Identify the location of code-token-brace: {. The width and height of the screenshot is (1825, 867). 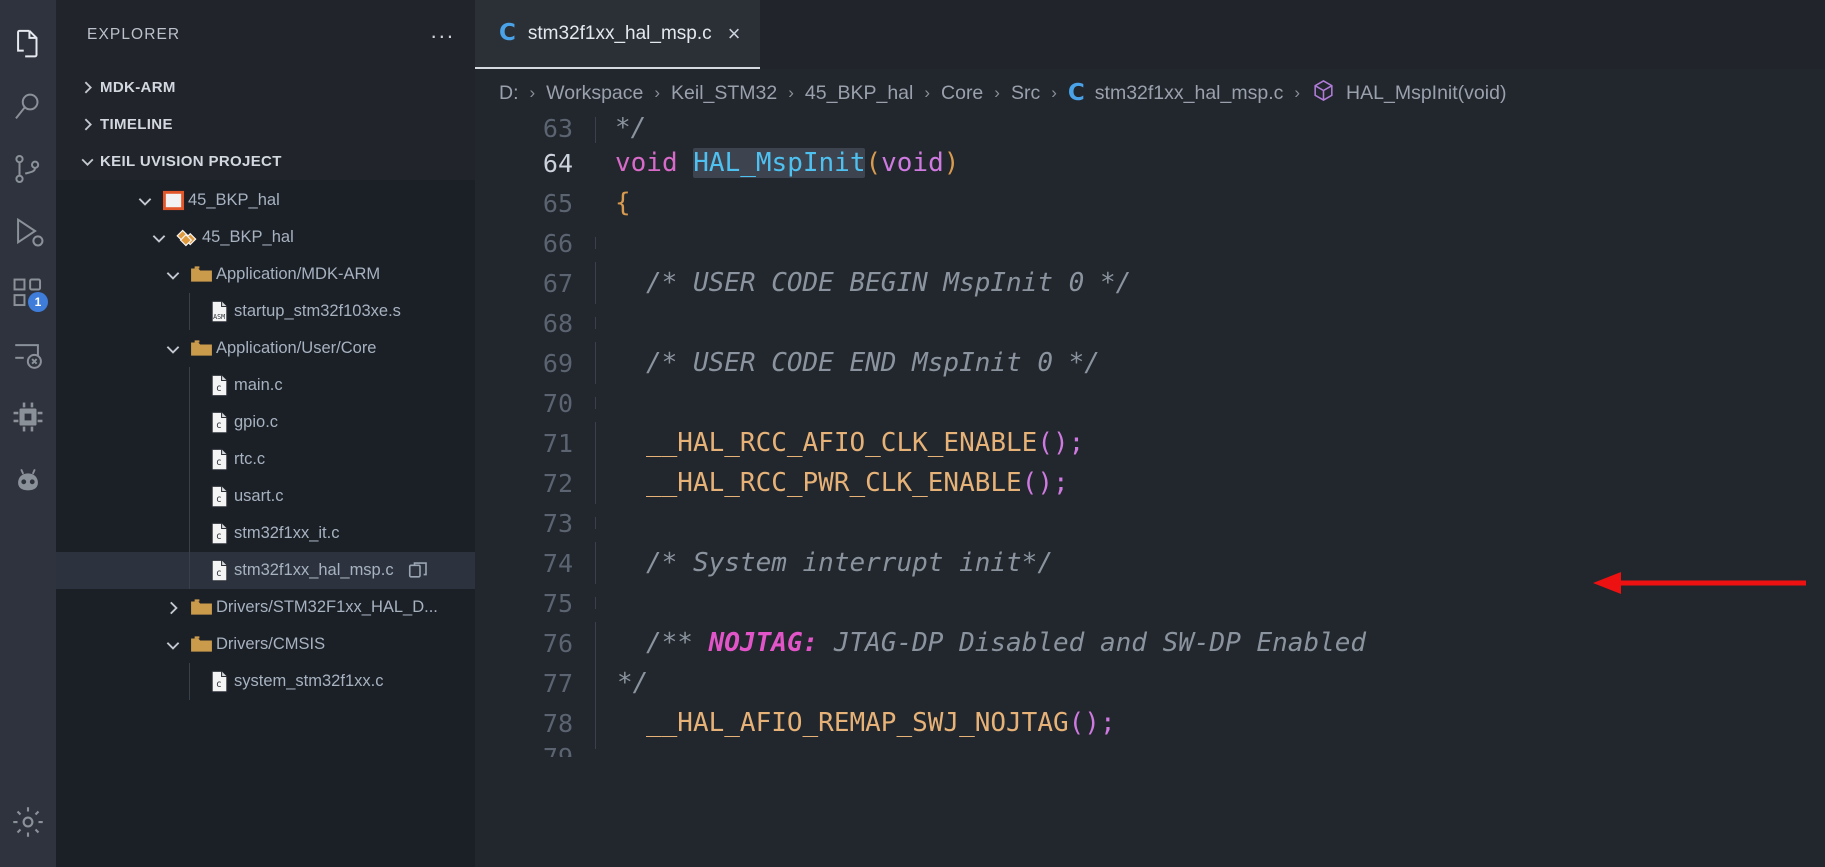
(623, 203).